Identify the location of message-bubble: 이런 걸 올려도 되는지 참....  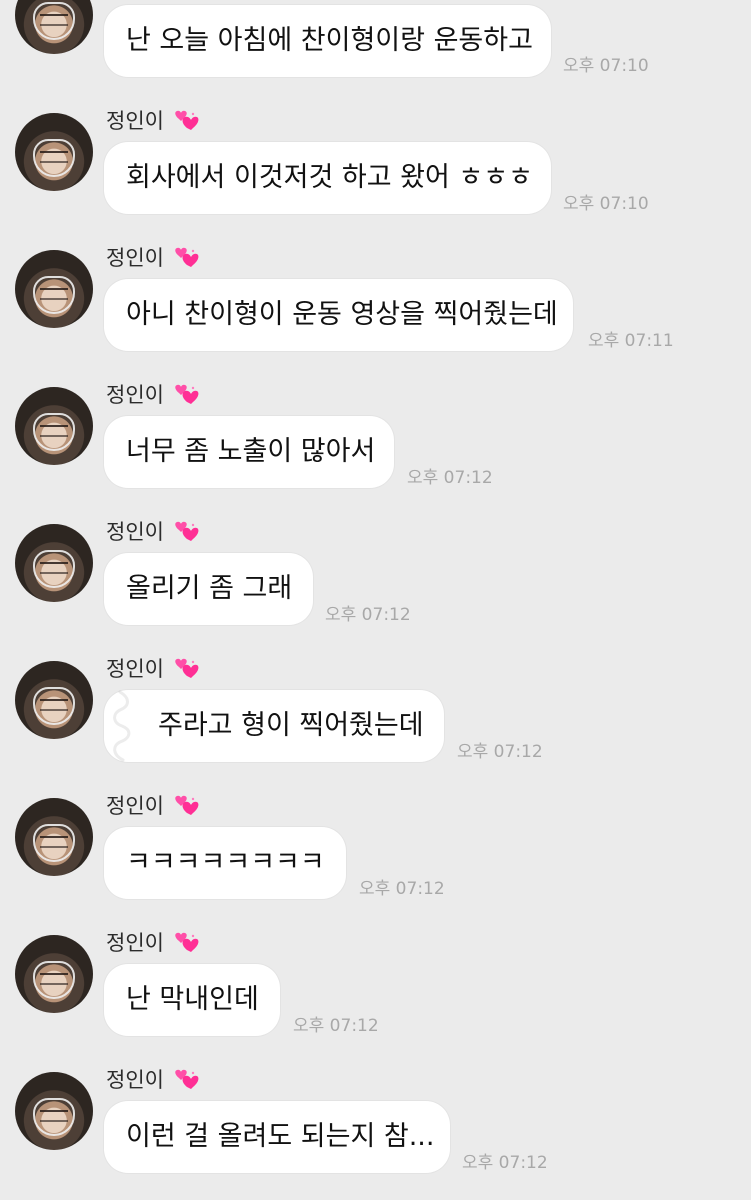
(277, 1137).